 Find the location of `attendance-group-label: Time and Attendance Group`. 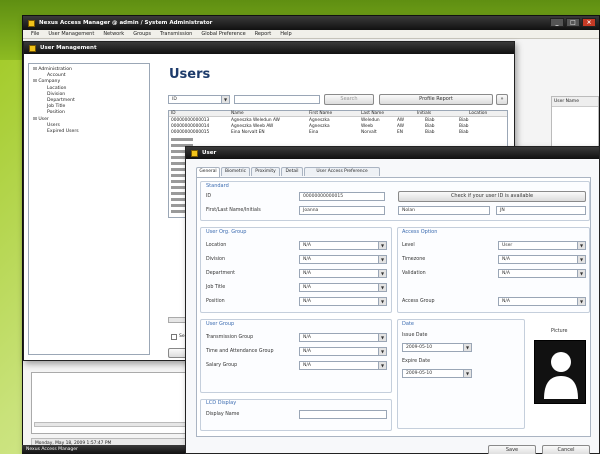

attendance-group-label: Time and Attendance Group is located at coordinates (240, 351).